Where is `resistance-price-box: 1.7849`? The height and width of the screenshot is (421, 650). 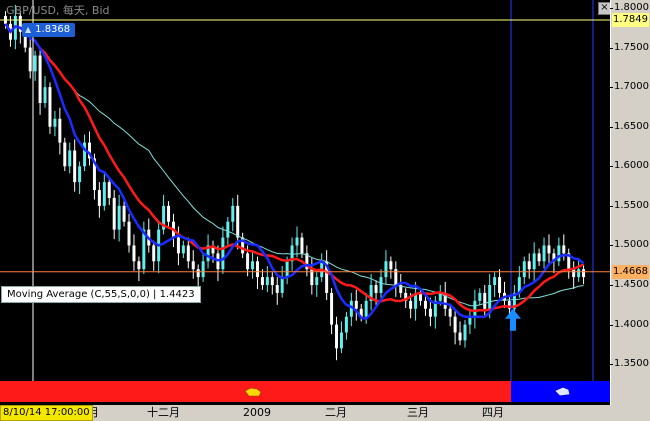 resistance-price-box: 1.7849 is located at coordinates (630, 19).